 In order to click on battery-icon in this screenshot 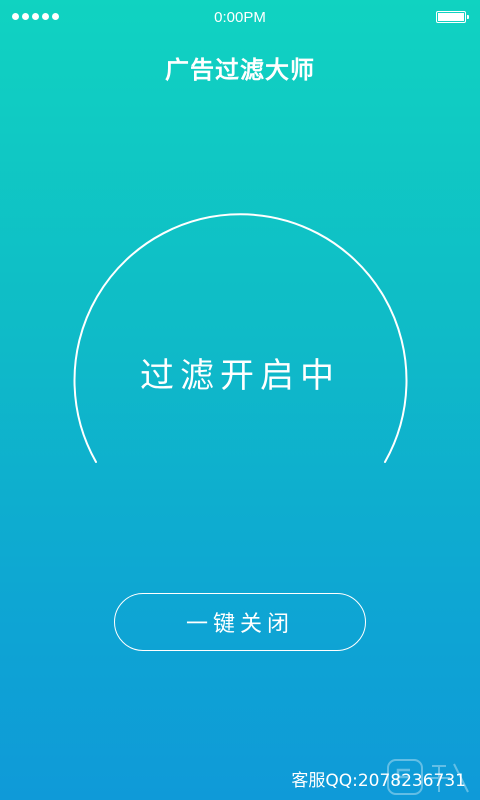, I will do `click(452, 17)`.